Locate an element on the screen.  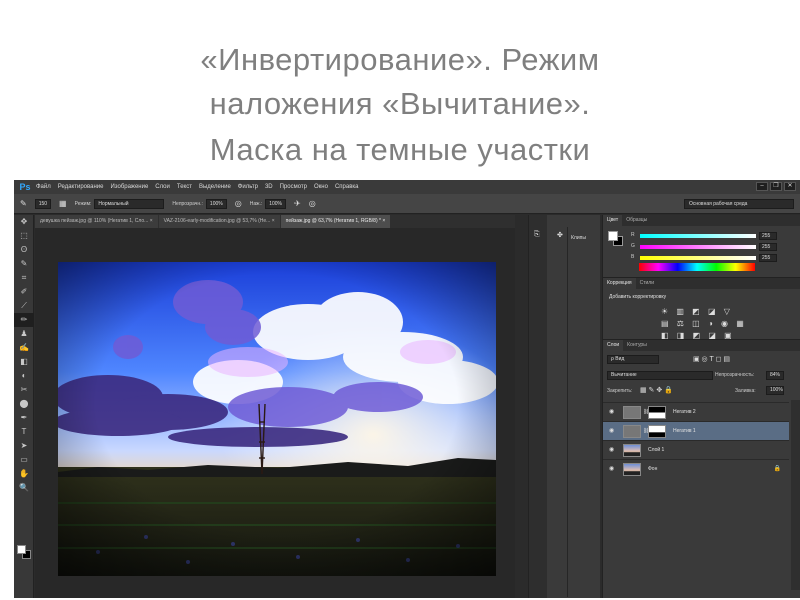
history-brush-tool-icon: ✍ is located at coordinates (24, 348).